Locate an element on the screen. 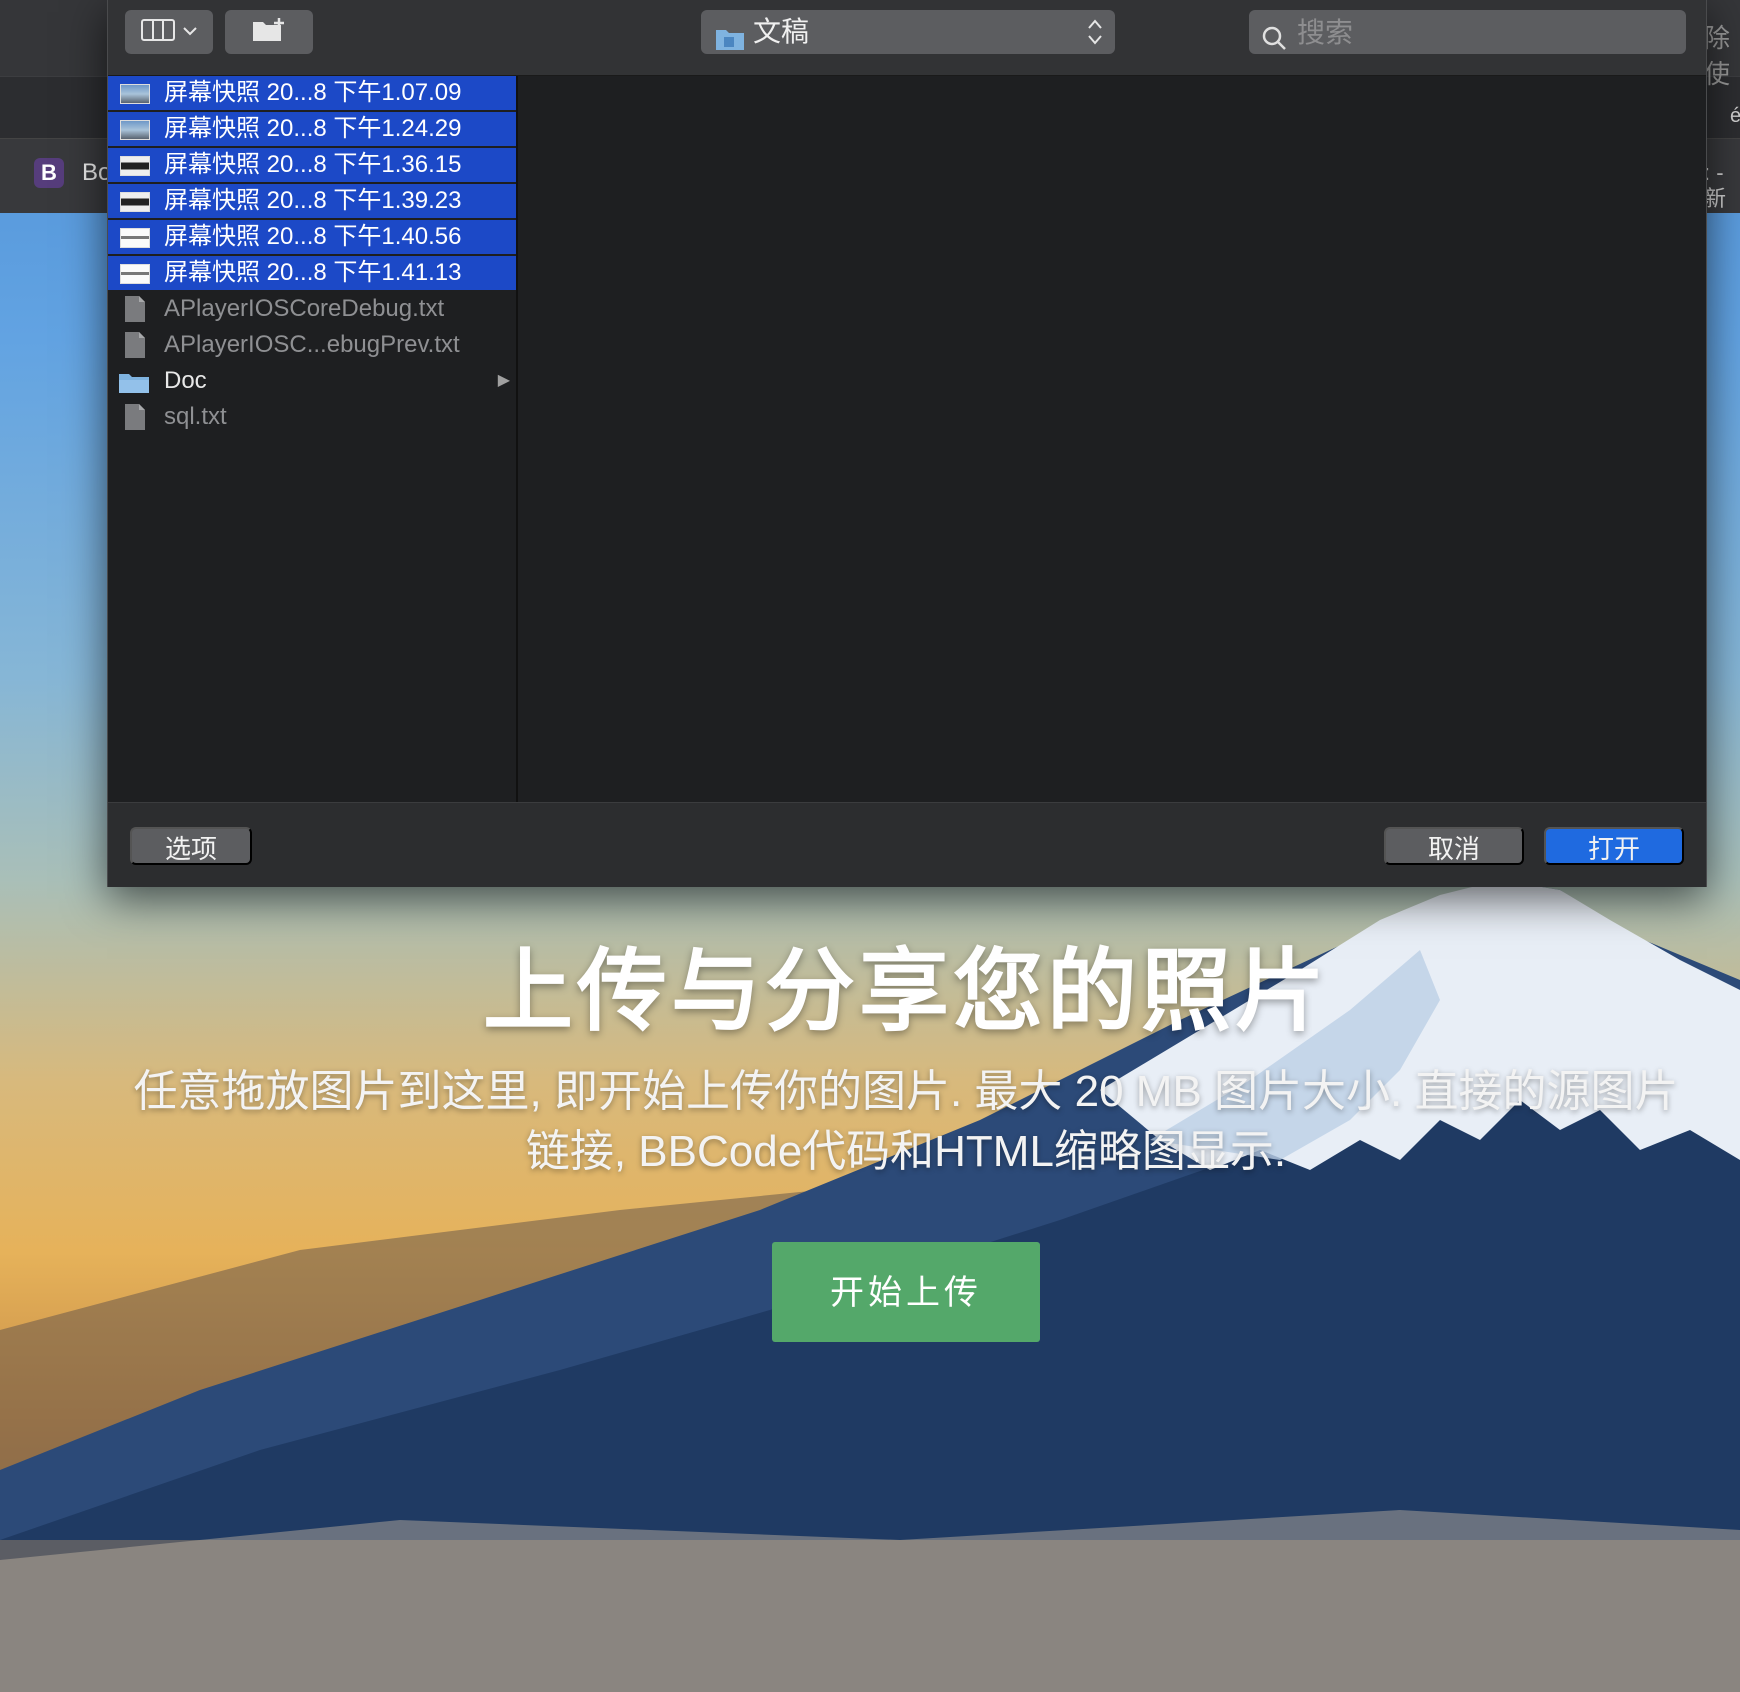  file-name: Doc is located at coordinates (185, 380).